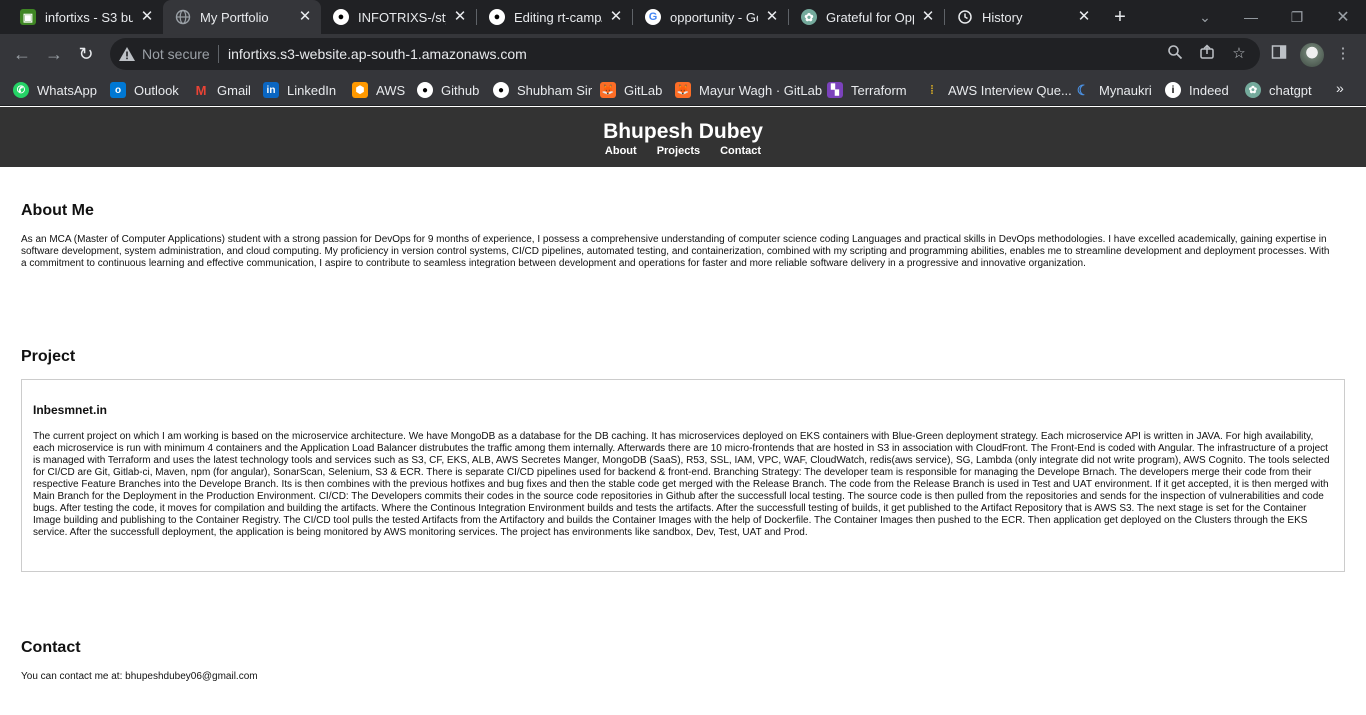 The height and width of the screenshot is (715, 1366). I want to click on zoom-icon, so click(1175, 54).